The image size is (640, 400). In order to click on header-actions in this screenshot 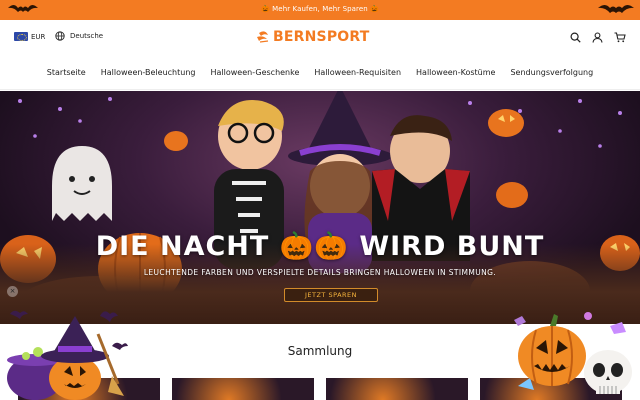, I will do `click(598, 37)`.